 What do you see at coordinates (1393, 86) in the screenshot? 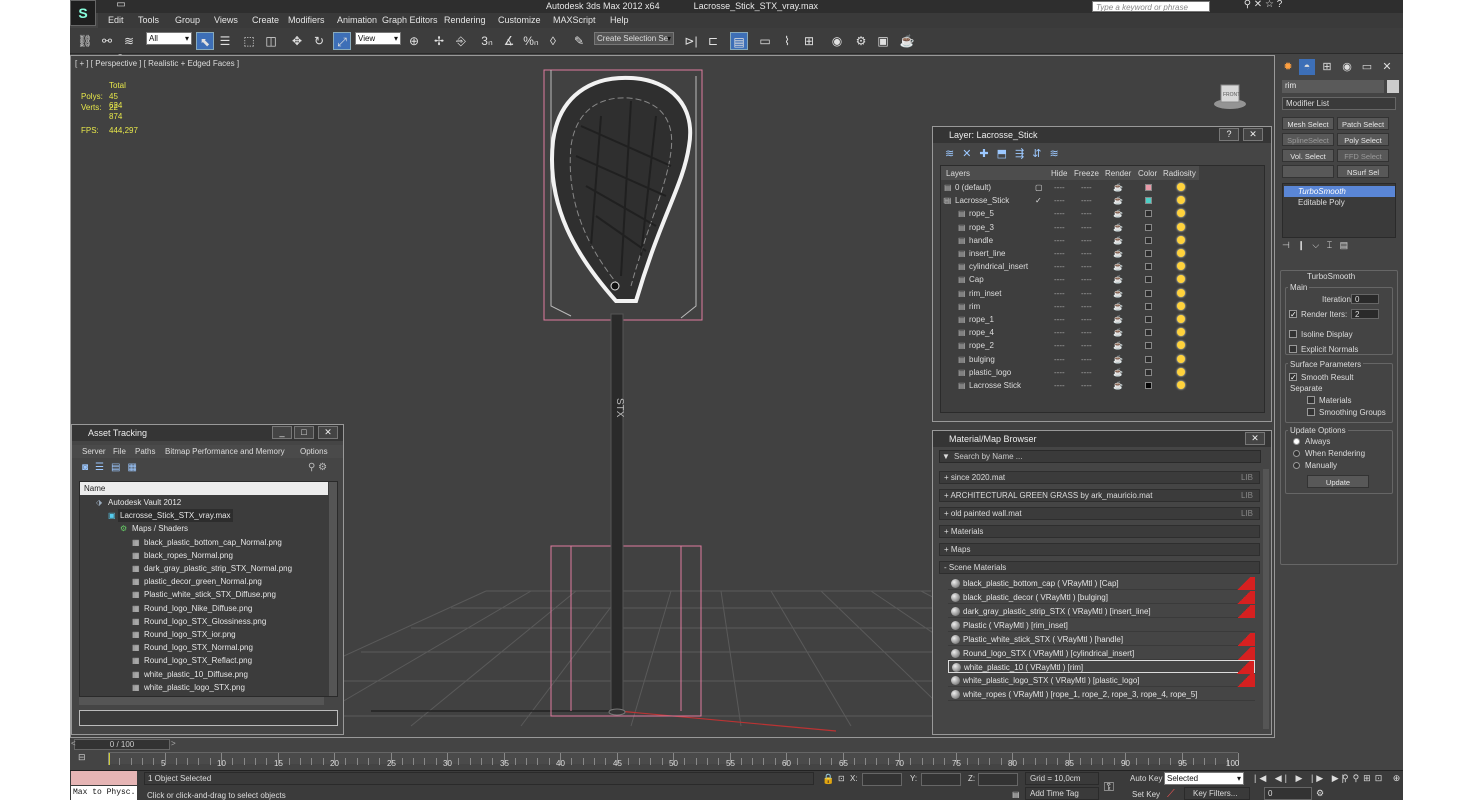
I see `object-color-swatch` at bounding box center [1393, 86].